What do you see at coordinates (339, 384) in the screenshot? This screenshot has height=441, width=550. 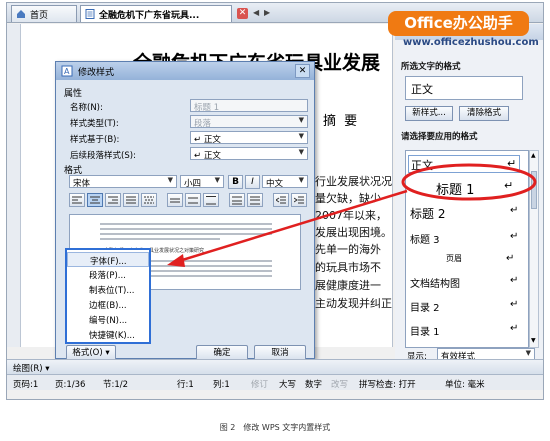 I see `status-overwrite: 改写` at bounding box center [339, 384].